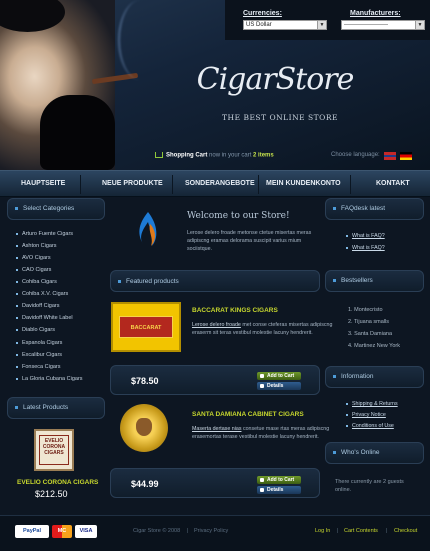 This screenshot has height=551, width=430. I want to click on mastercard-icon: MC, so click(62, 531).